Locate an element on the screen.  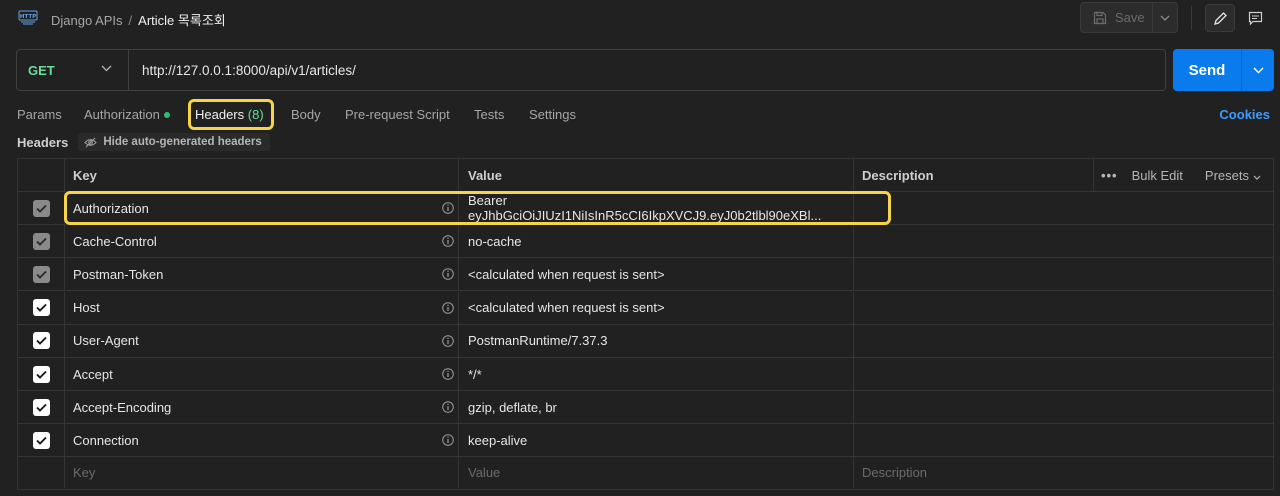
toolbar-divider is located at coordinates (1191, 18).